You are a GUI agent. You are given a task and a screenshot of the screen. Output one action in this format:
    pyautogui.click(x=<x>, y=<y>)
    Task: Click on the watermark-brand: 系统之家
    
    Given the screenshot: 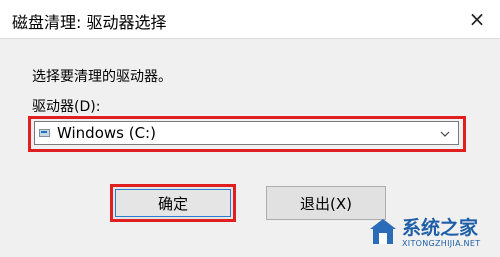 What is the action you would take?
    pyautogui.click(x=440, y=228)
    